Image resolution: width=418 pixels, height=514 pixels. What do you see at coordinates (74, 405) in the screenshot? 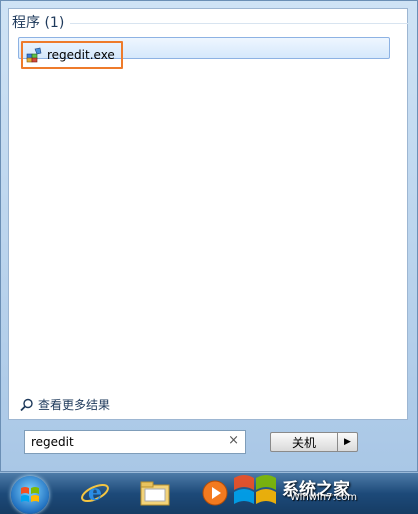
I see `see-more-results-label: 查看更多结果` at bounding box center [74, 405].